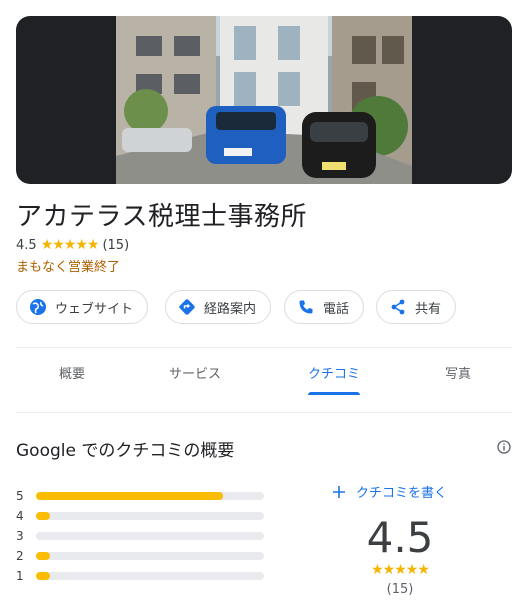 This screenshot has width=516, height=611. I want to click on rating-bar-label: 2, so click(20, 556).